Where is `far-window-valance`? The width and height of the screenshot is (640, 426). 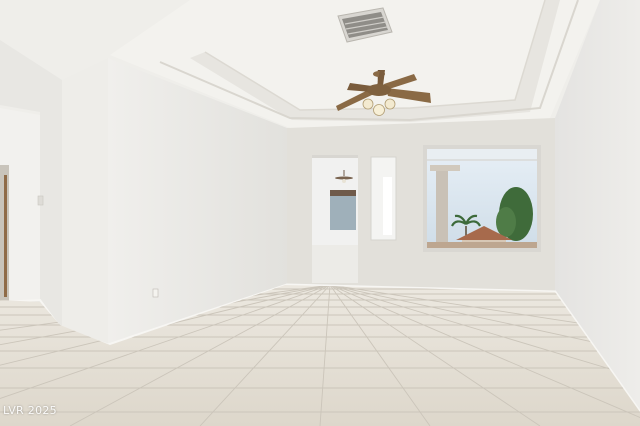 far-window-valance is located at coordinates (343, 193).